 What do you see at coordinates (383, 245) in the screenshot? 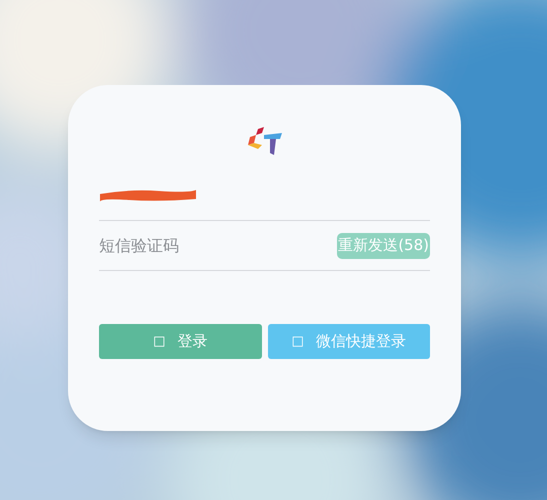
I see `resend-code-button: 重新发送(58)` at bounding box center [383, 245].